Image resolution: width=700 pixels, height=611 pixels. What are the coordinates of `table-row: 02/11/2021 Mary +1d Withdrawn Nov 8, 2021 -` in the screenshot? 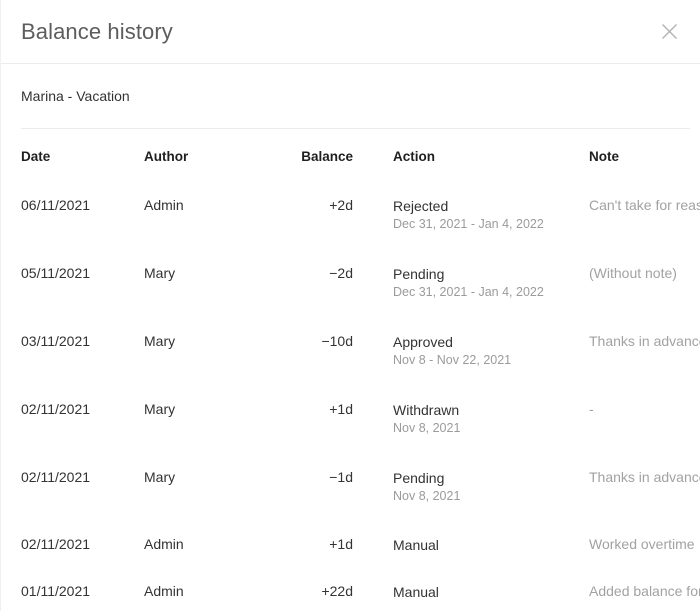 It's located at (350, 421).